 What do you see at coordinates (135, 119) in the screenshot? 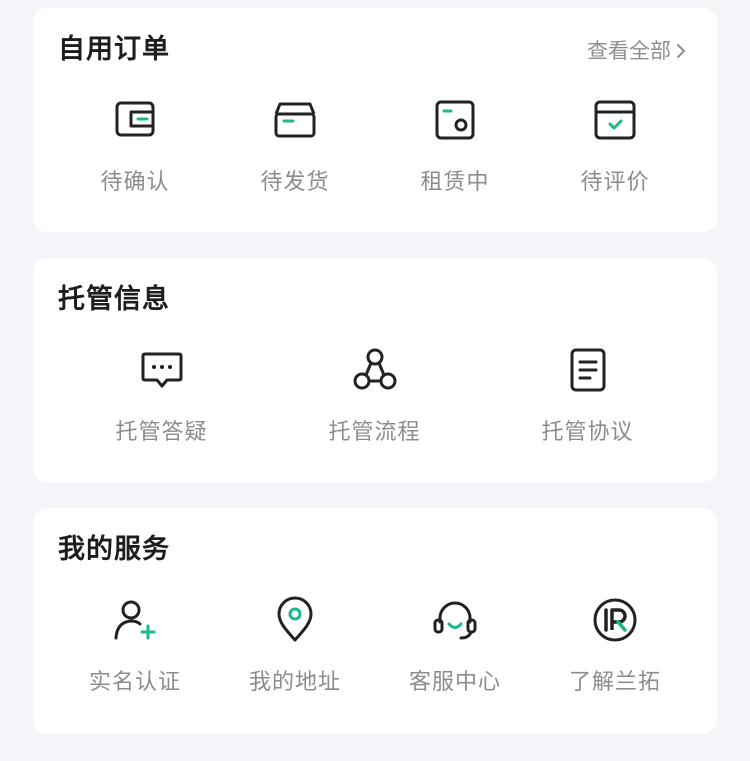
I see `wallet-icon` at bounding box center [135, 119].